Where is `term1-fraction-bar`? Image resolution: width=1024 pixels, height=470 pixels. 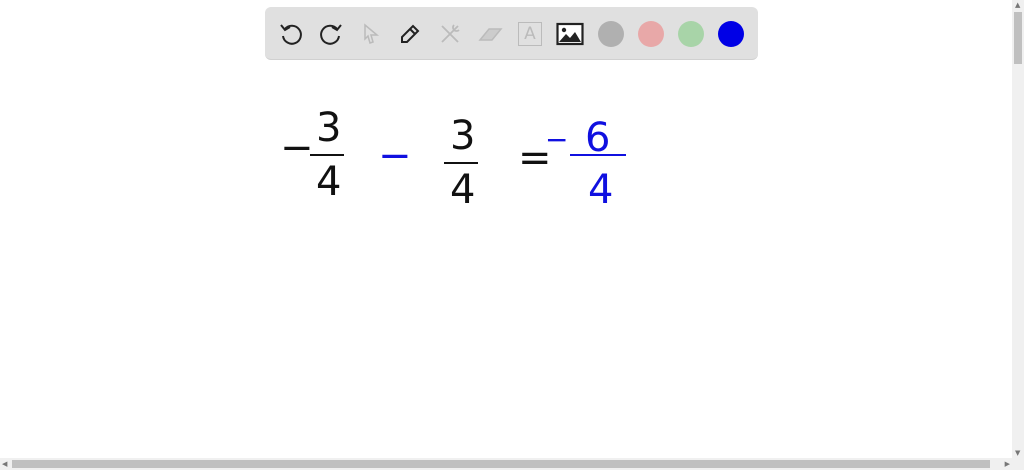
term1-fraction-bar is located at coordinates (327, 155).